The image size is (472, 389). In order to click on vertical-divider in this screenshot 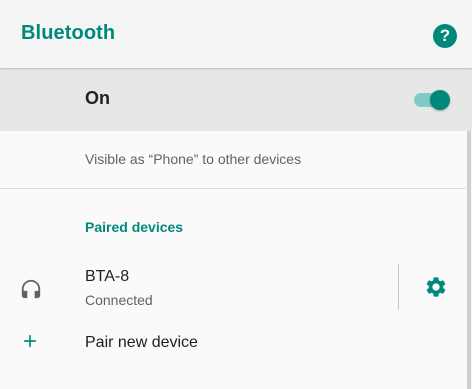, I will do `click(398, 287)`.